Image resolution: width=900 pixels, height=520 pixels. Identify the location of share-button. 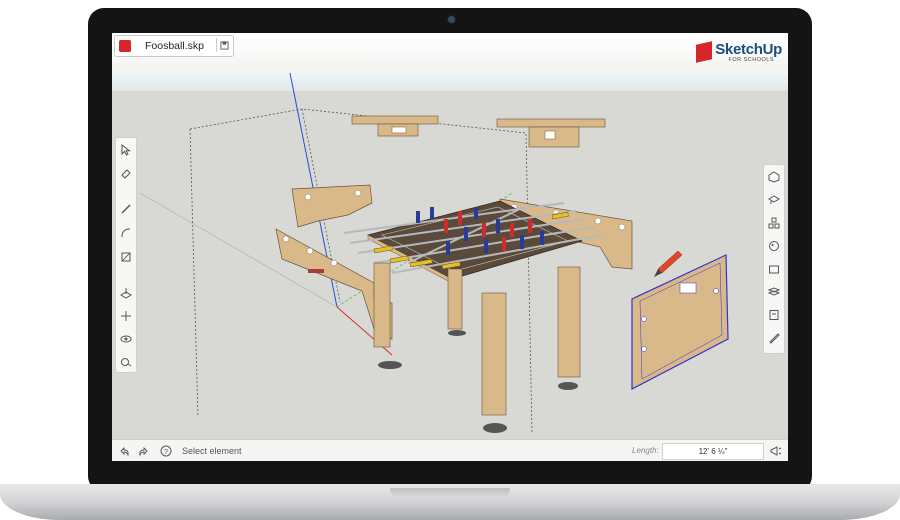
(776, 451).